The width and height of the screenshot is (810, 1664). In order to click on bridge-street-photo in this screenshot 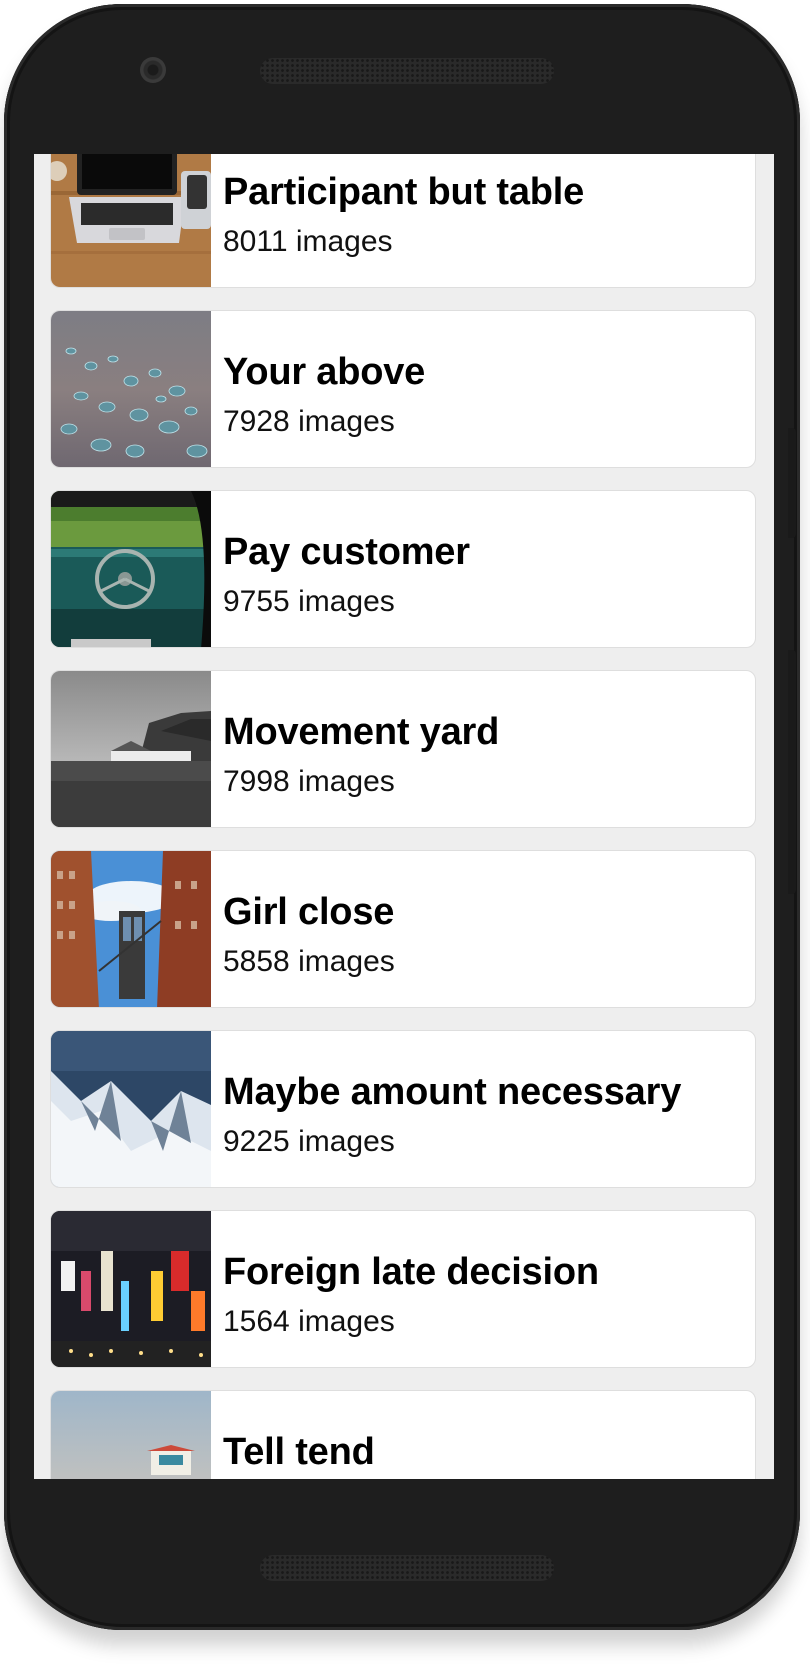, I will do `click(131, 929)`.